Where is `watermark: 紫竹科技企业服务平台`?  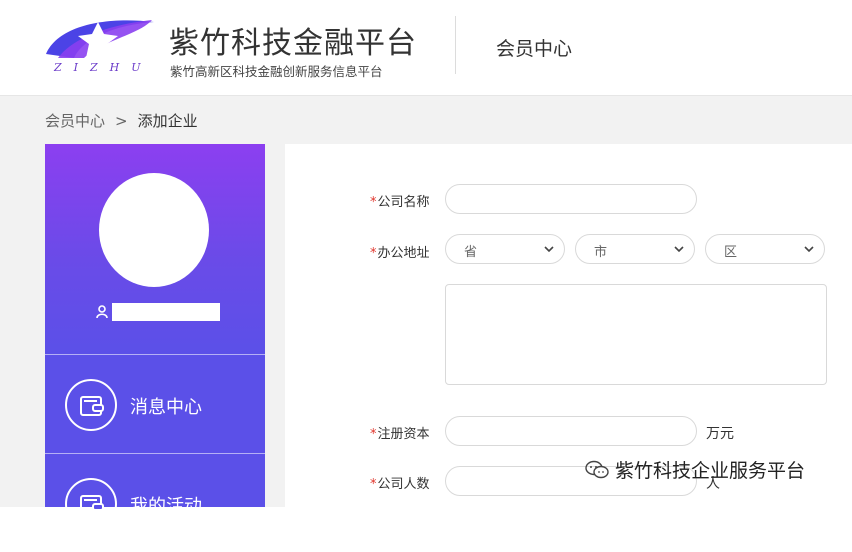 watermark: 紫竹科技企业服务平台 is located at coordinates (695, 469).